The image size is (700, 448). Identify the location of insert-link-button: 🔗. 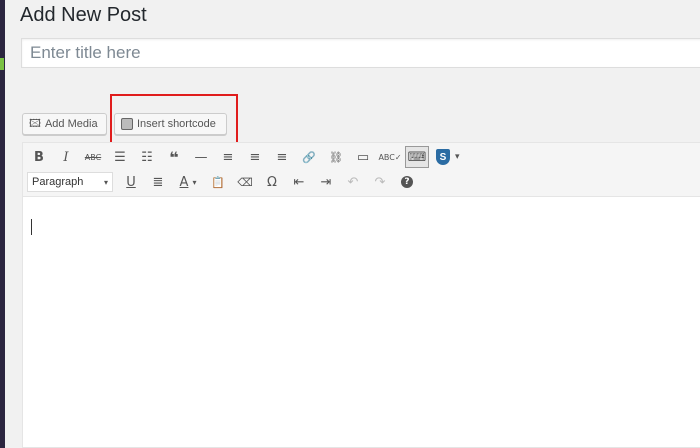
(309, 157).